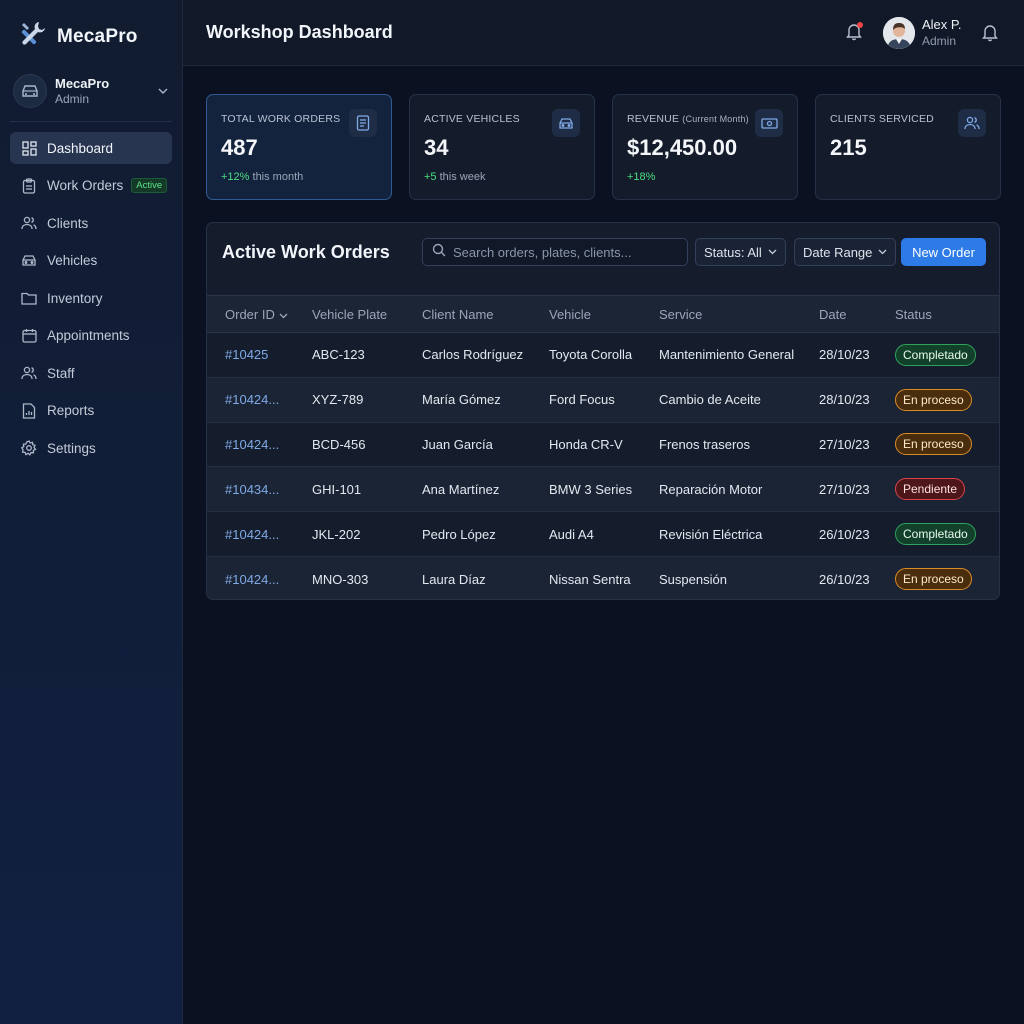 This screenshot has height=1024, width=1024. What do you see at coordinates (705, 444) in the screenshot?
I see `service: Frenos traseros` at bounding box center [705, 444].